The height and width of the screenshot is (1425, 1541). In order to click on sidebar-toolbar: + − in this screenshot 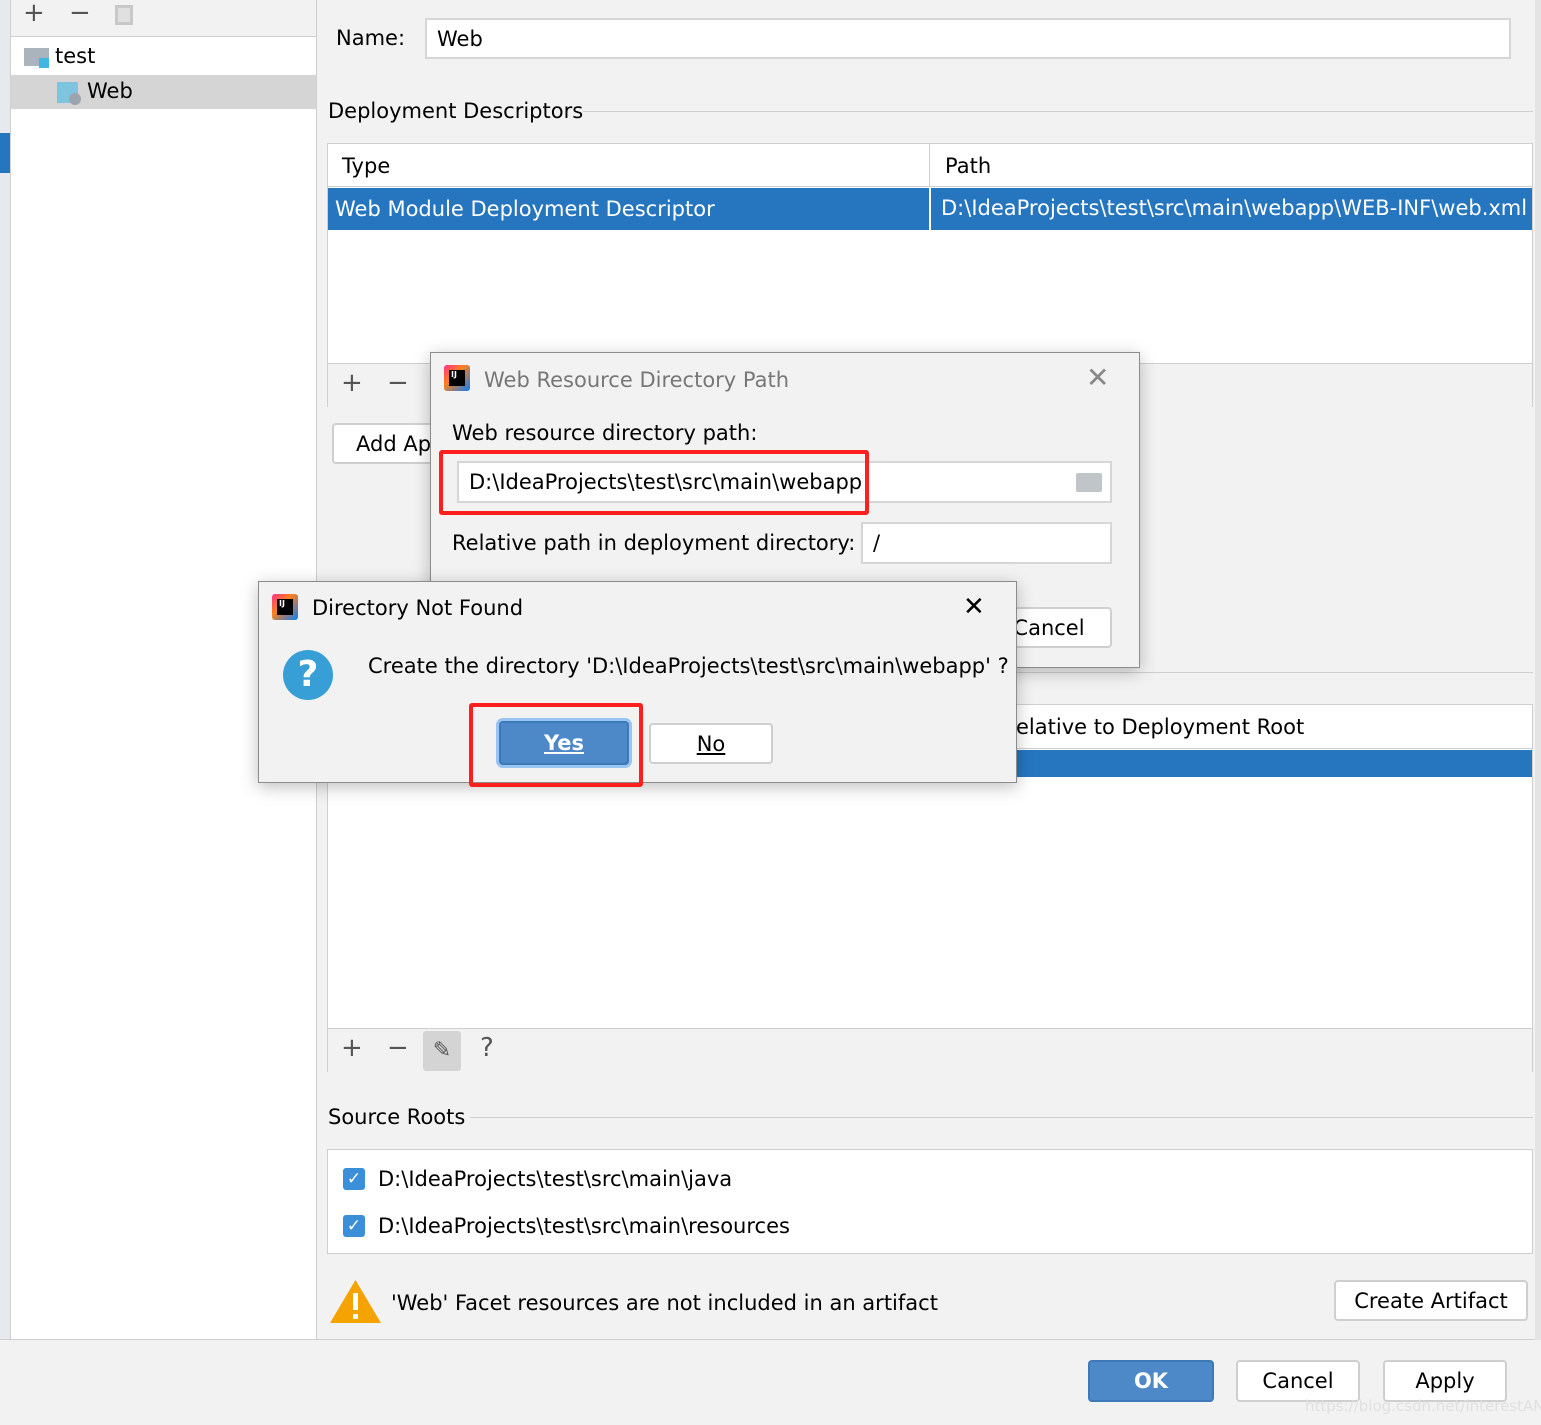, I will do `click(163, 18)`.